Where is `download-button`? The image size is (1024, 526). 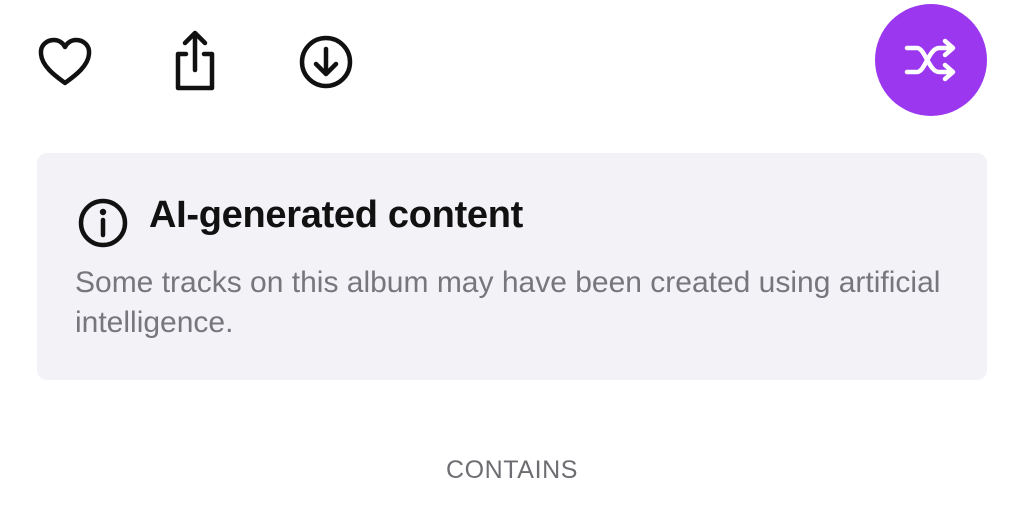
download-button is located at coordinates (326, 62).